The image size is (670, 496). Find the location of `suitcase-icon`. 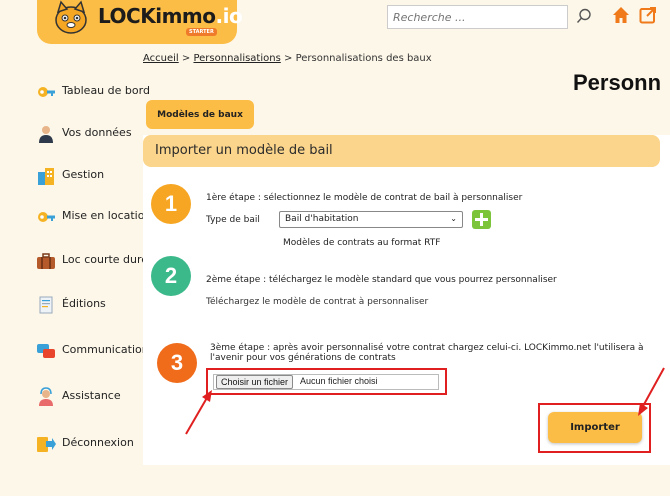

suitcase-icon is located at coordinates (46, 261).